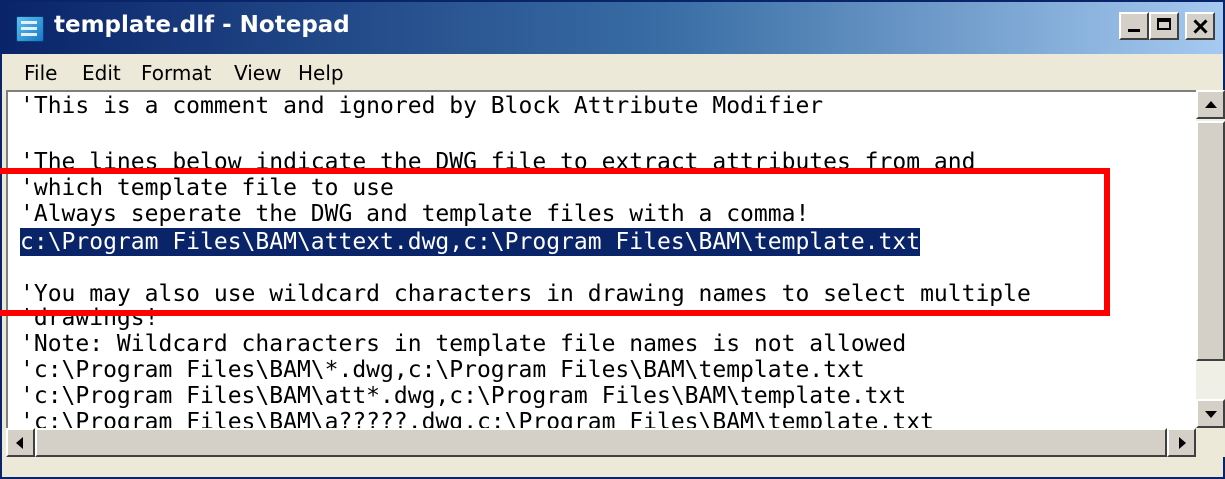  What do you see at coordinates (1210, 442) in the screenshot?
I see `scrollbar-corner` at bounding box center [1210, 442].